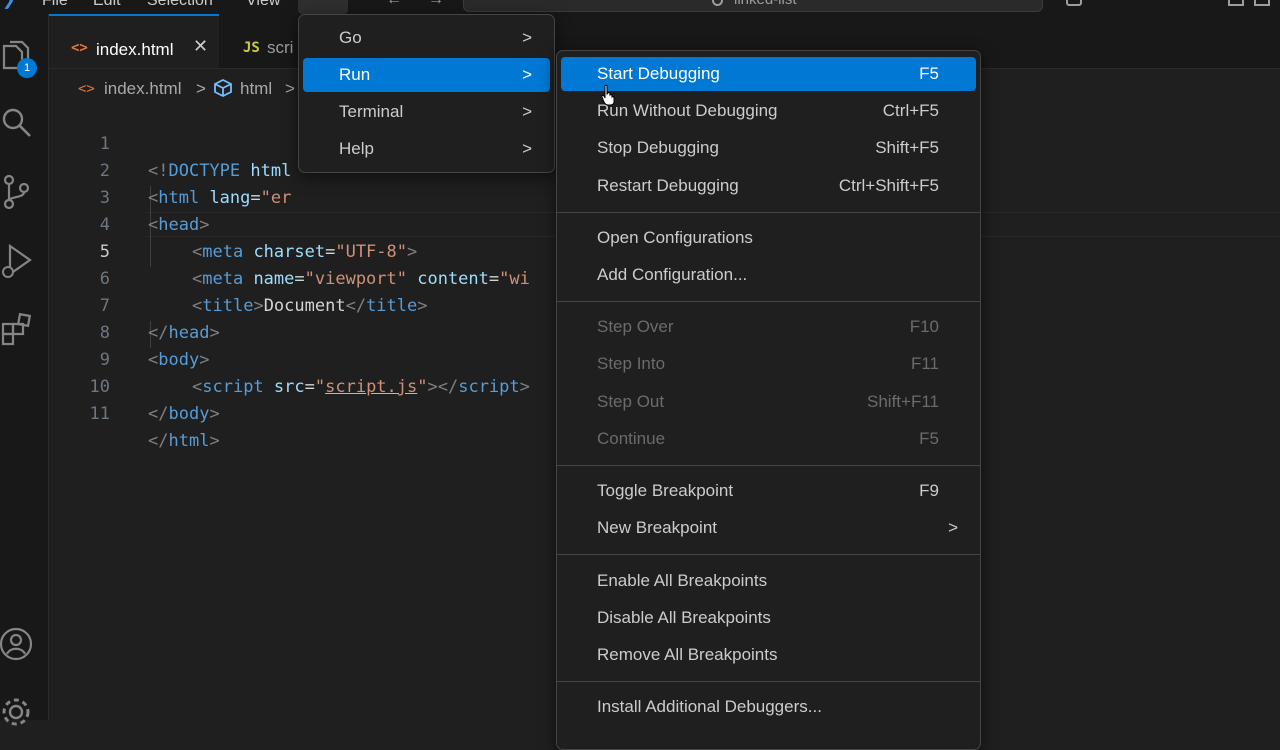 This screenshot has height=750, width=1280. I want to click on menu-item-step-over: Step Over F10, so click(768, 327).